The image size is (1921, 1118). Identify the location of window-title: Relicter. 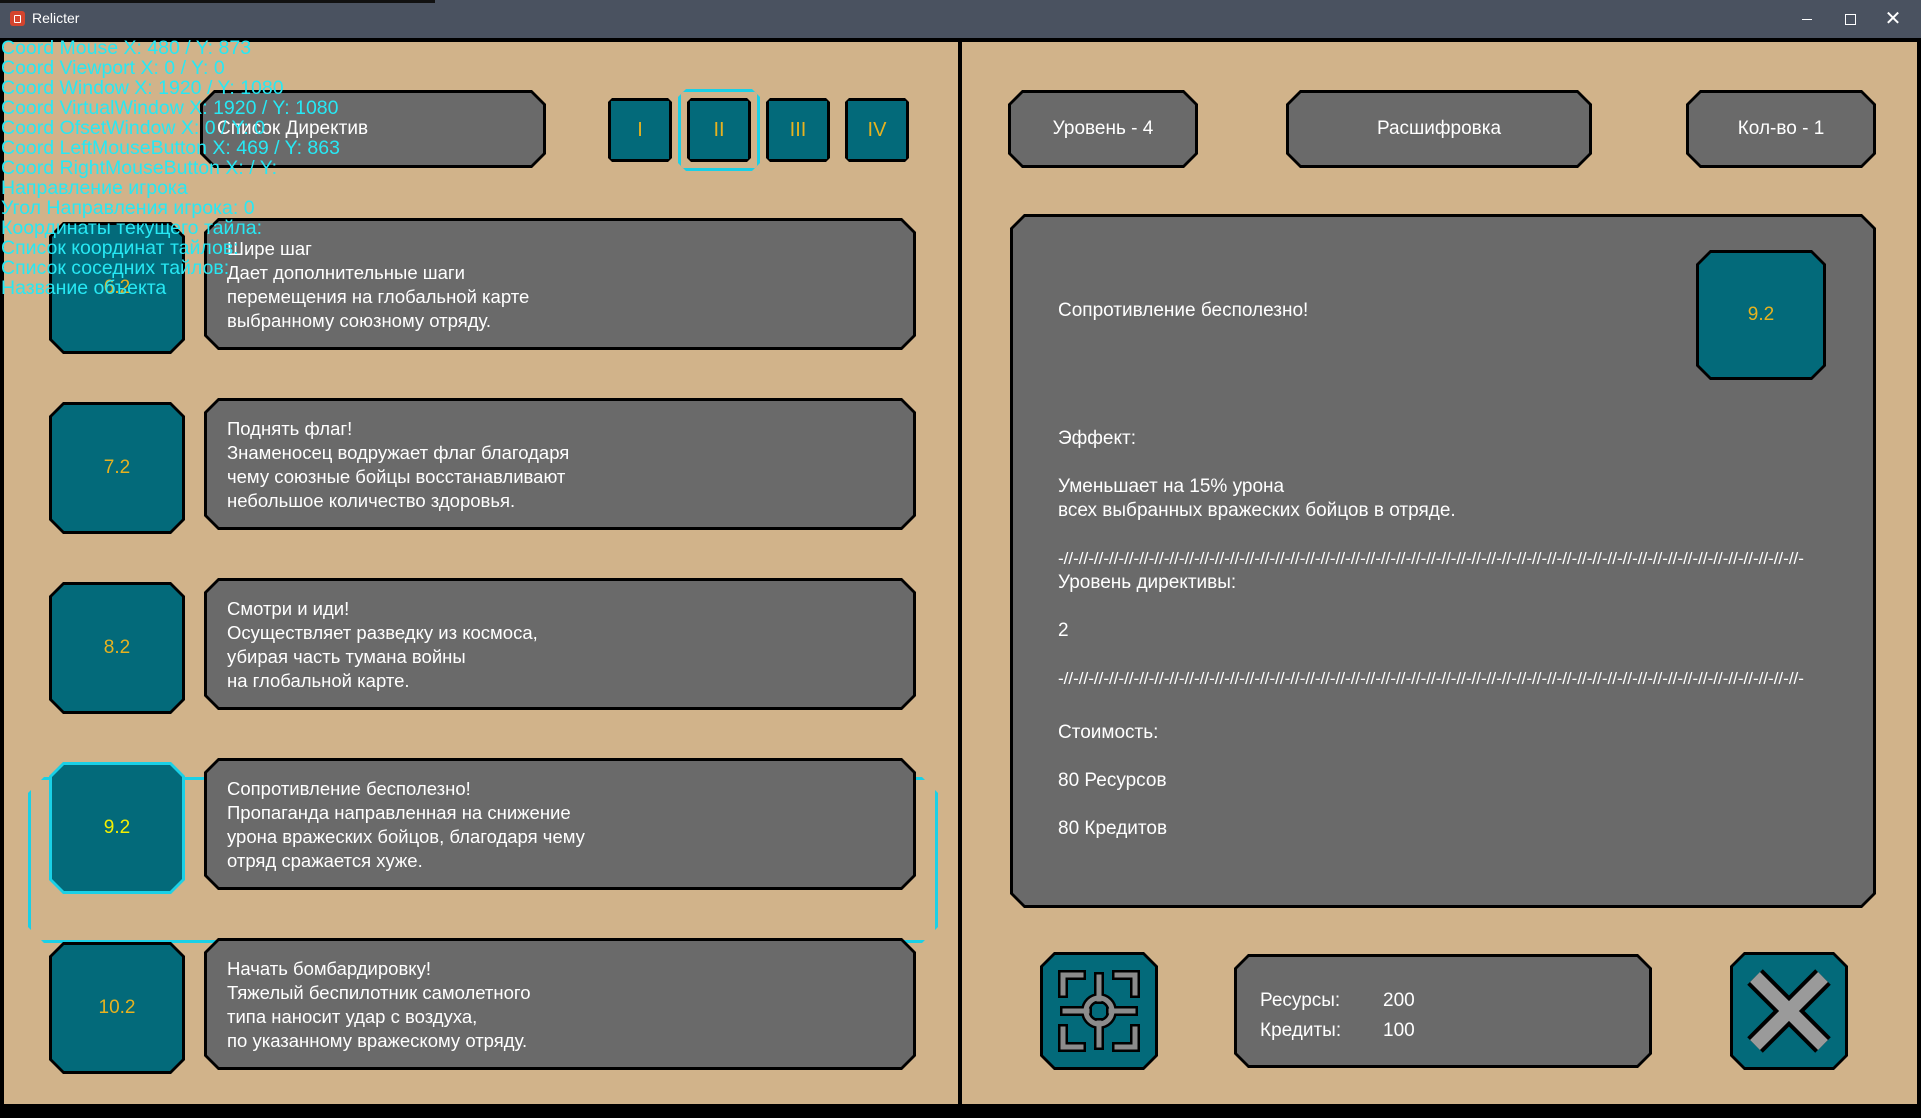
(56, 18).